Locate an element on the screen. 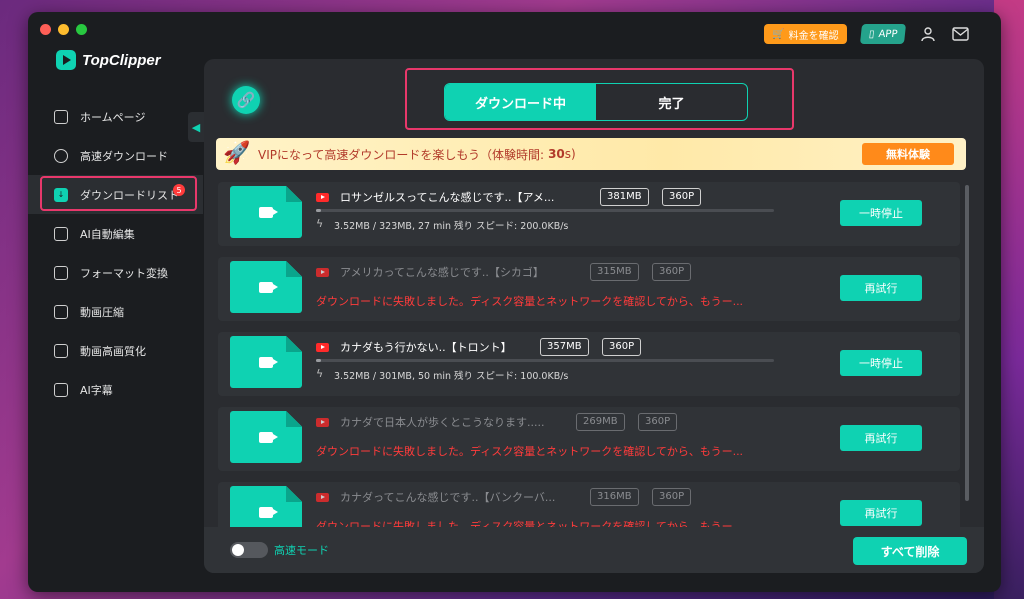 This screenshot has width=1024, height=599. play-logo-icon is located at coordinates (66, 60).